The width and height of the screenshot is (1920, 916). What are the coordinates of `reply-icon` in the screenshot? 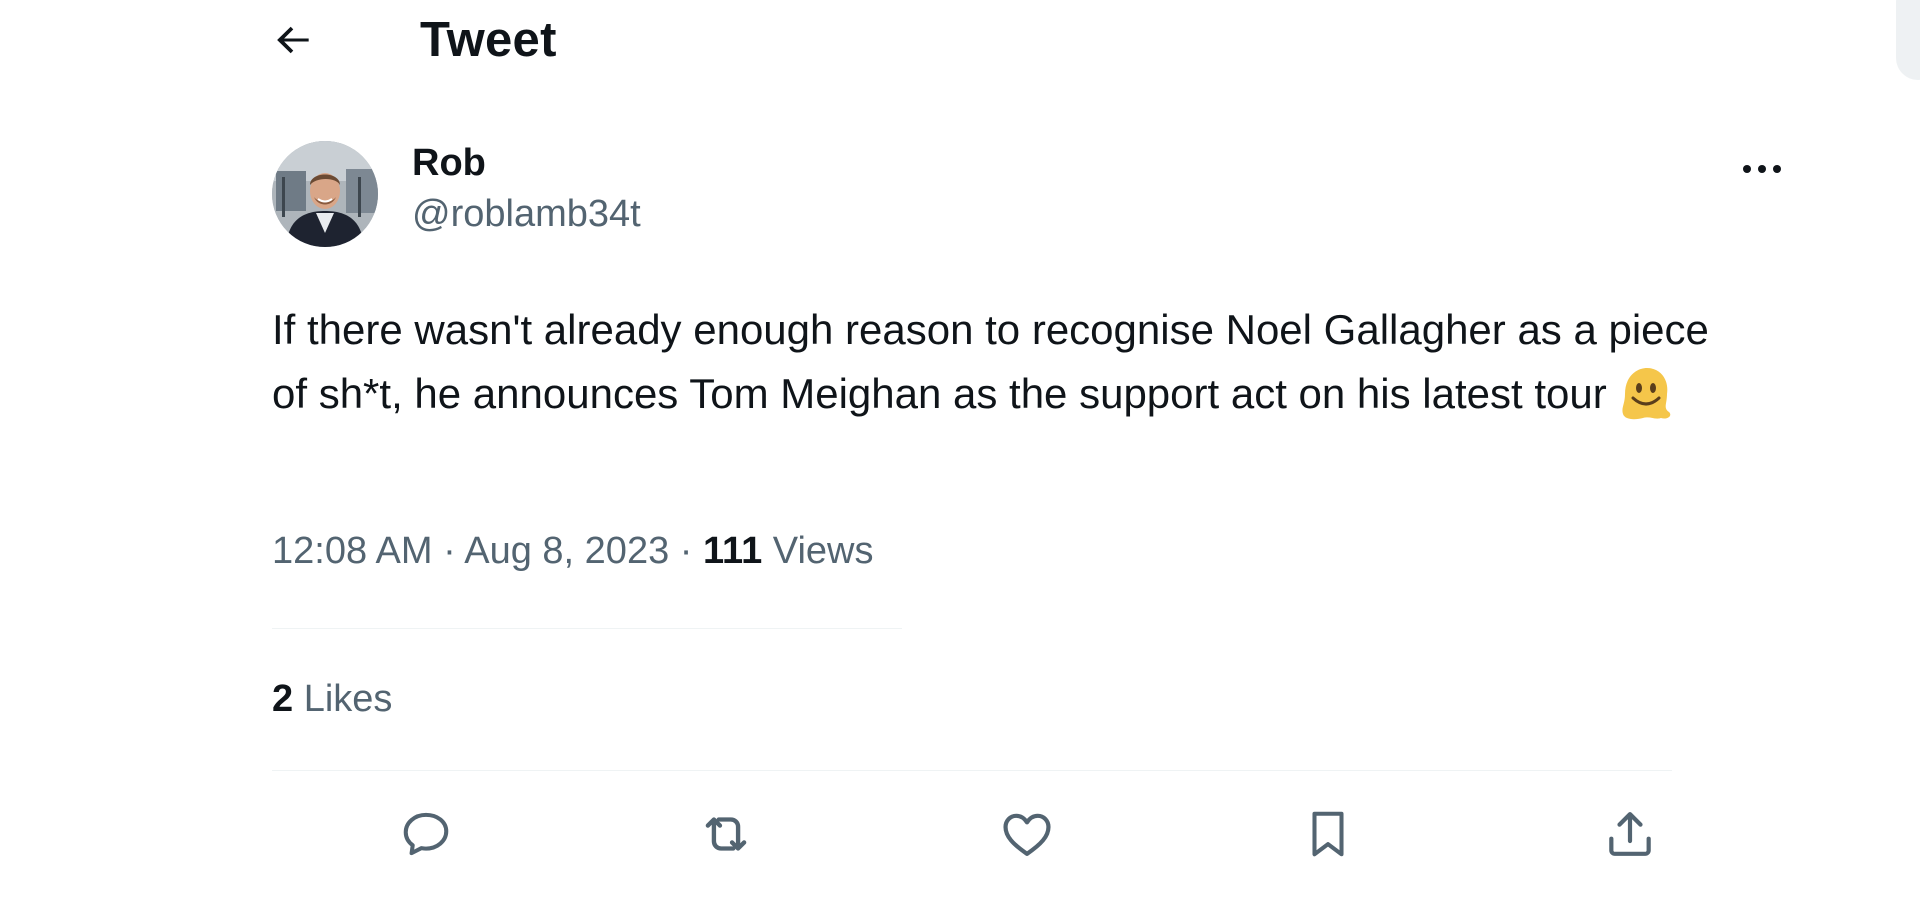 It's located at (426, 834).